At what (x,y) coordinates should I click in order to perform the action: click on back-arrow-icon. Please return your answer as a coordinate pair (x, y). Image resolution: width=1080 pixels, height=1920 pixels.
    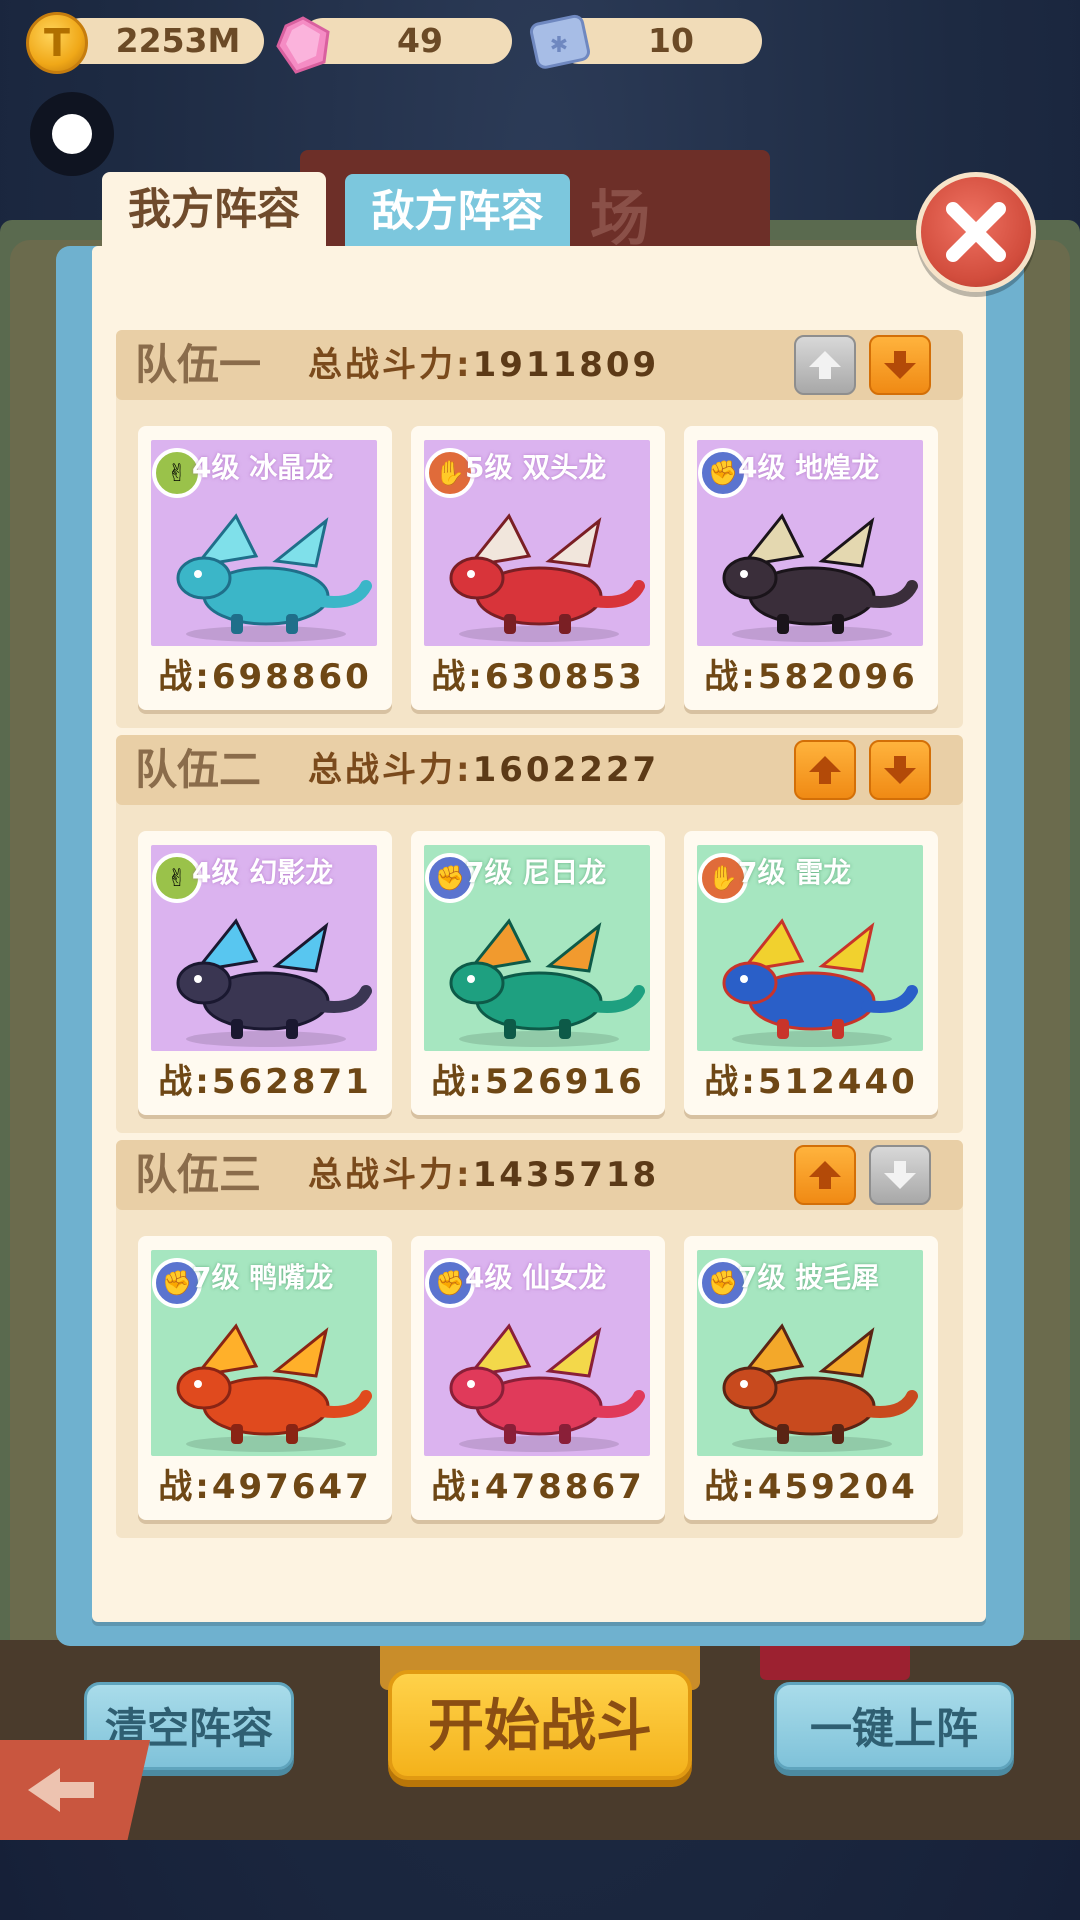
    Looking at the image, I should click on (61, 1790).